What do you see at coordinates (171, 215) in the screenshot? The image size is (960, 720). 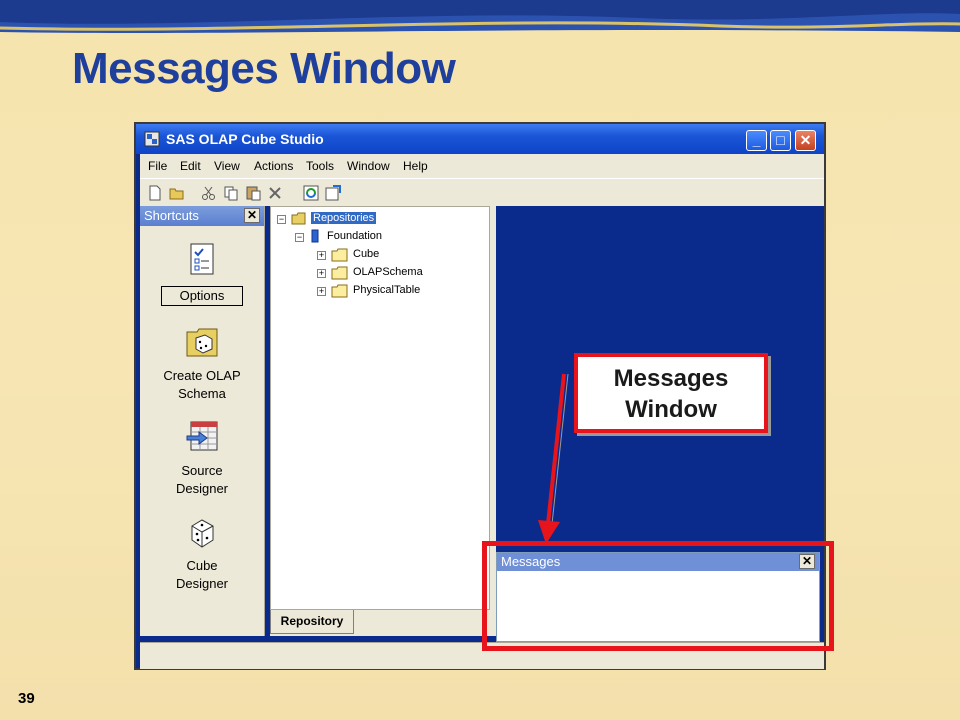 I see `shortcuts-title: Shortcuts` at bounding box center [171, 215].